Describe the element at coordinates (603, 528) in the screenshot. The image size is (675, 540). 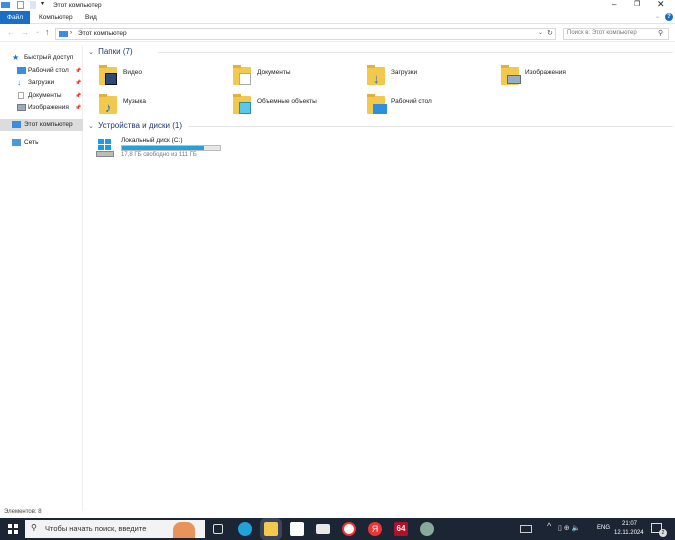
I see `language-indicator: ENG` at that location.